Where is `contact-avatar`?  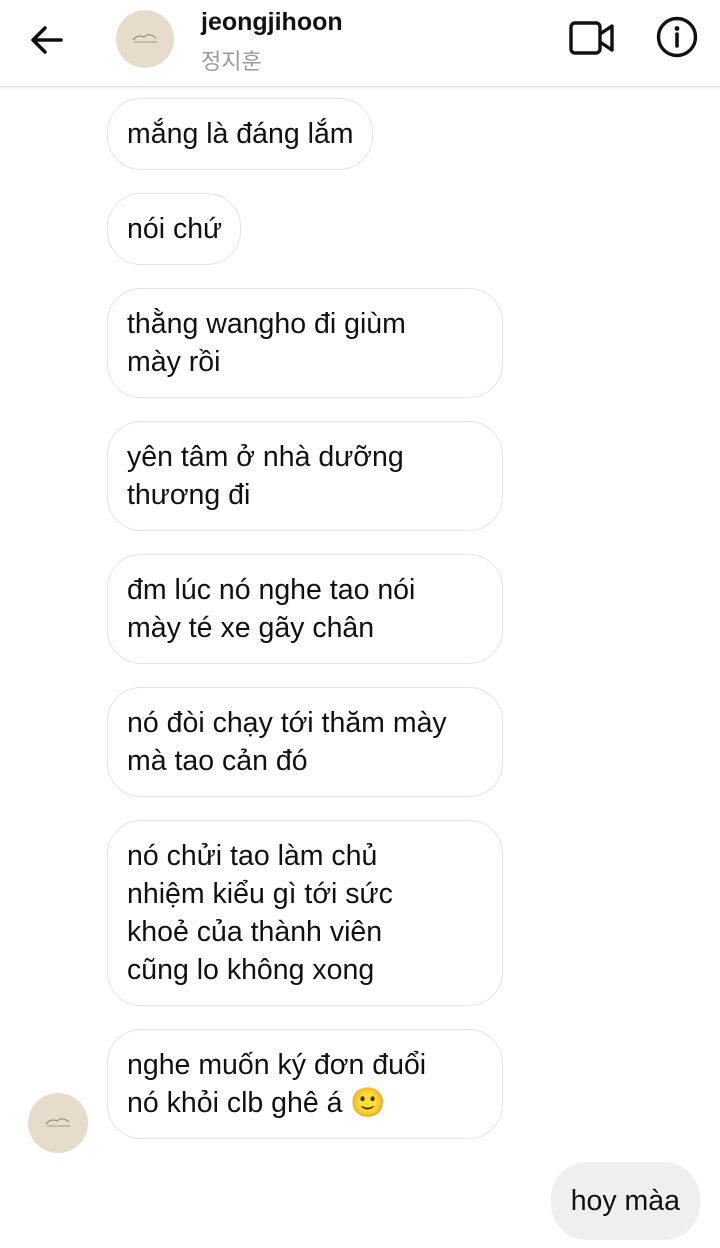
contact-avatar is located at coordinates (145, 39).